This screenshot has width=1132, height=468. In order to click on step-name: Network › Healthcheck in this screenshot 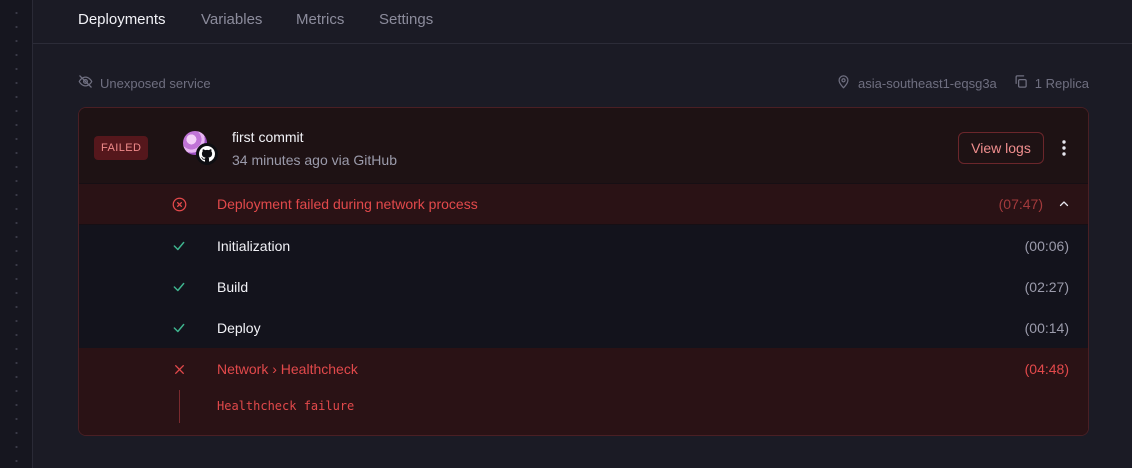, I will do `click(287, 369)`.